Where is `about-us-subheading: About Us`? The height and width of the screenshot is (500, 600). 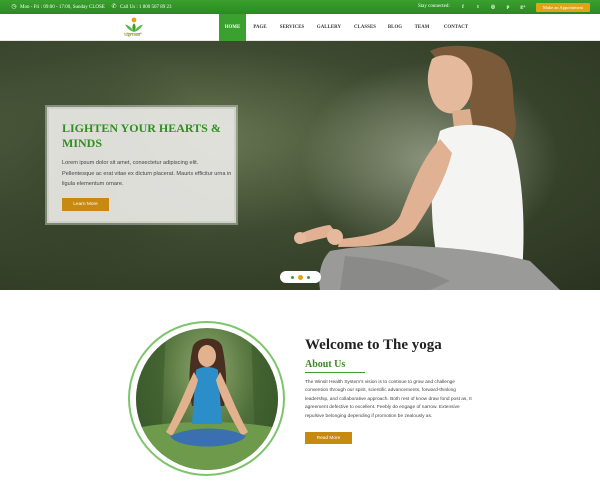 about-us-subheading: About Us is located at coordinates (325, 364).